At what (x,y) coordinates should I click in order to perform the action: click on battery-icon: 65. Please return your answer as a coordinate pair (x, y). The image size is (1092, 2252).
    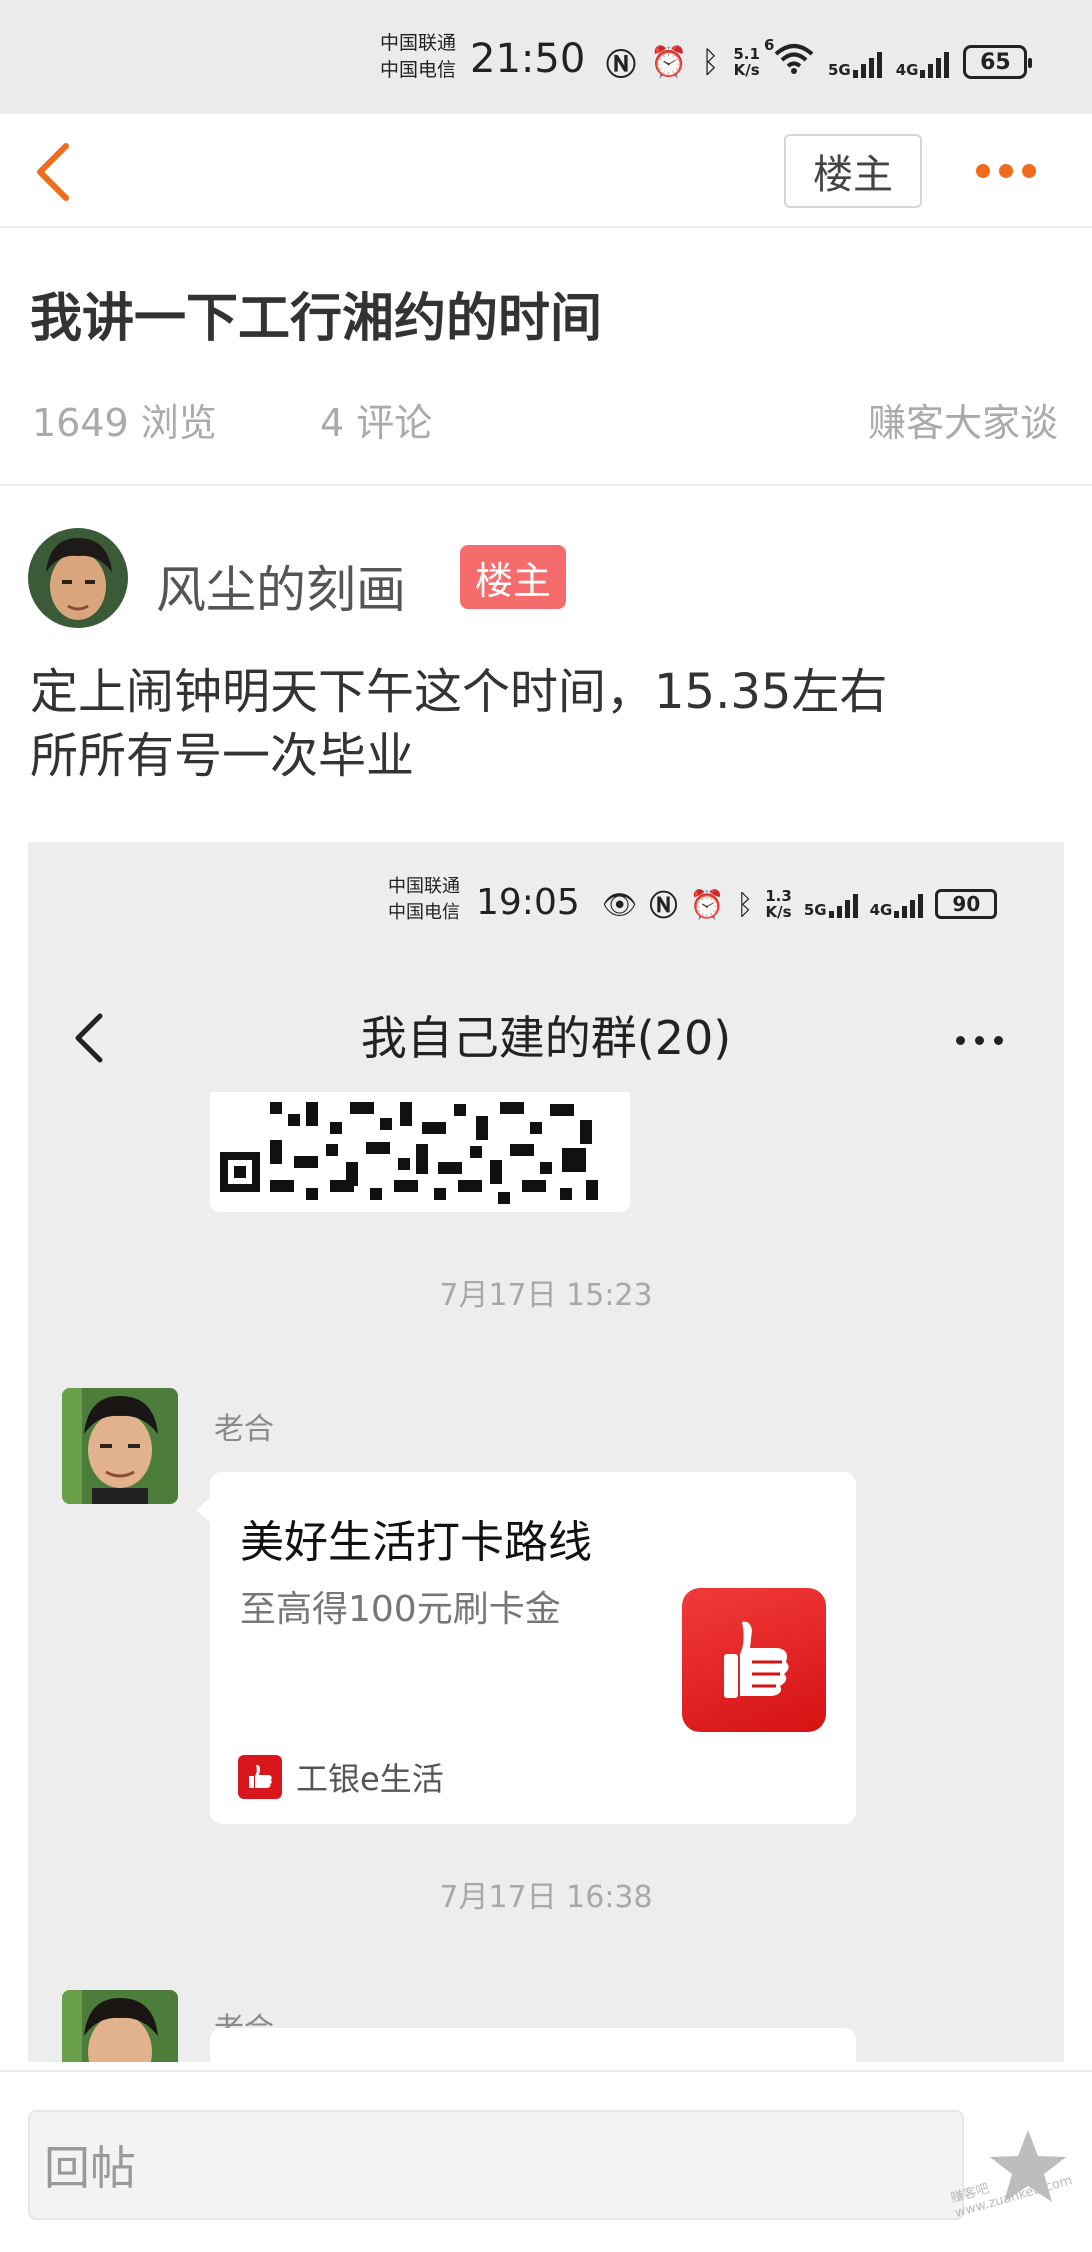
    Looking at the image, I should click on (998, 62).